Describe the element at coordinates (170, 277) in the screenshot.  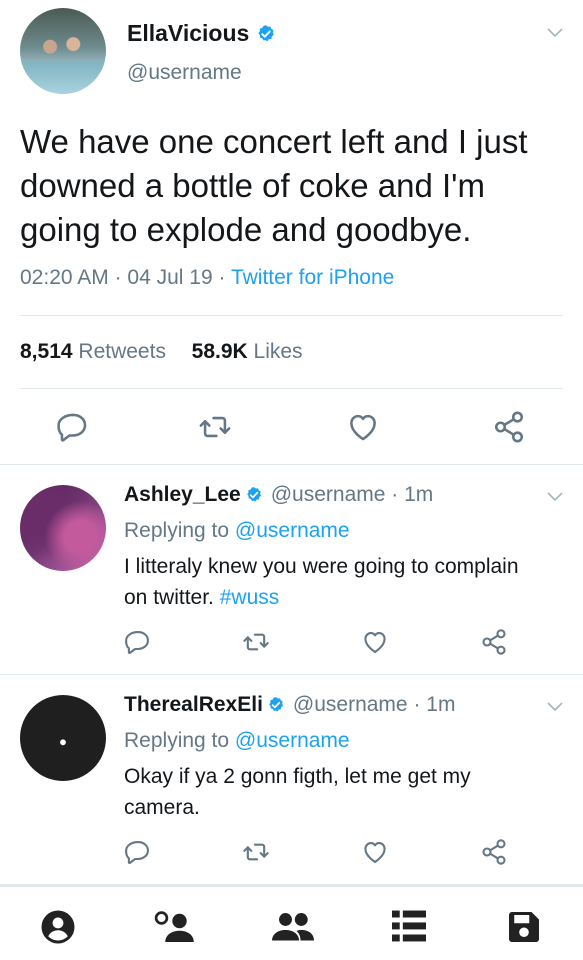
I see `tweet-date: 04 Jul 19` at that location.